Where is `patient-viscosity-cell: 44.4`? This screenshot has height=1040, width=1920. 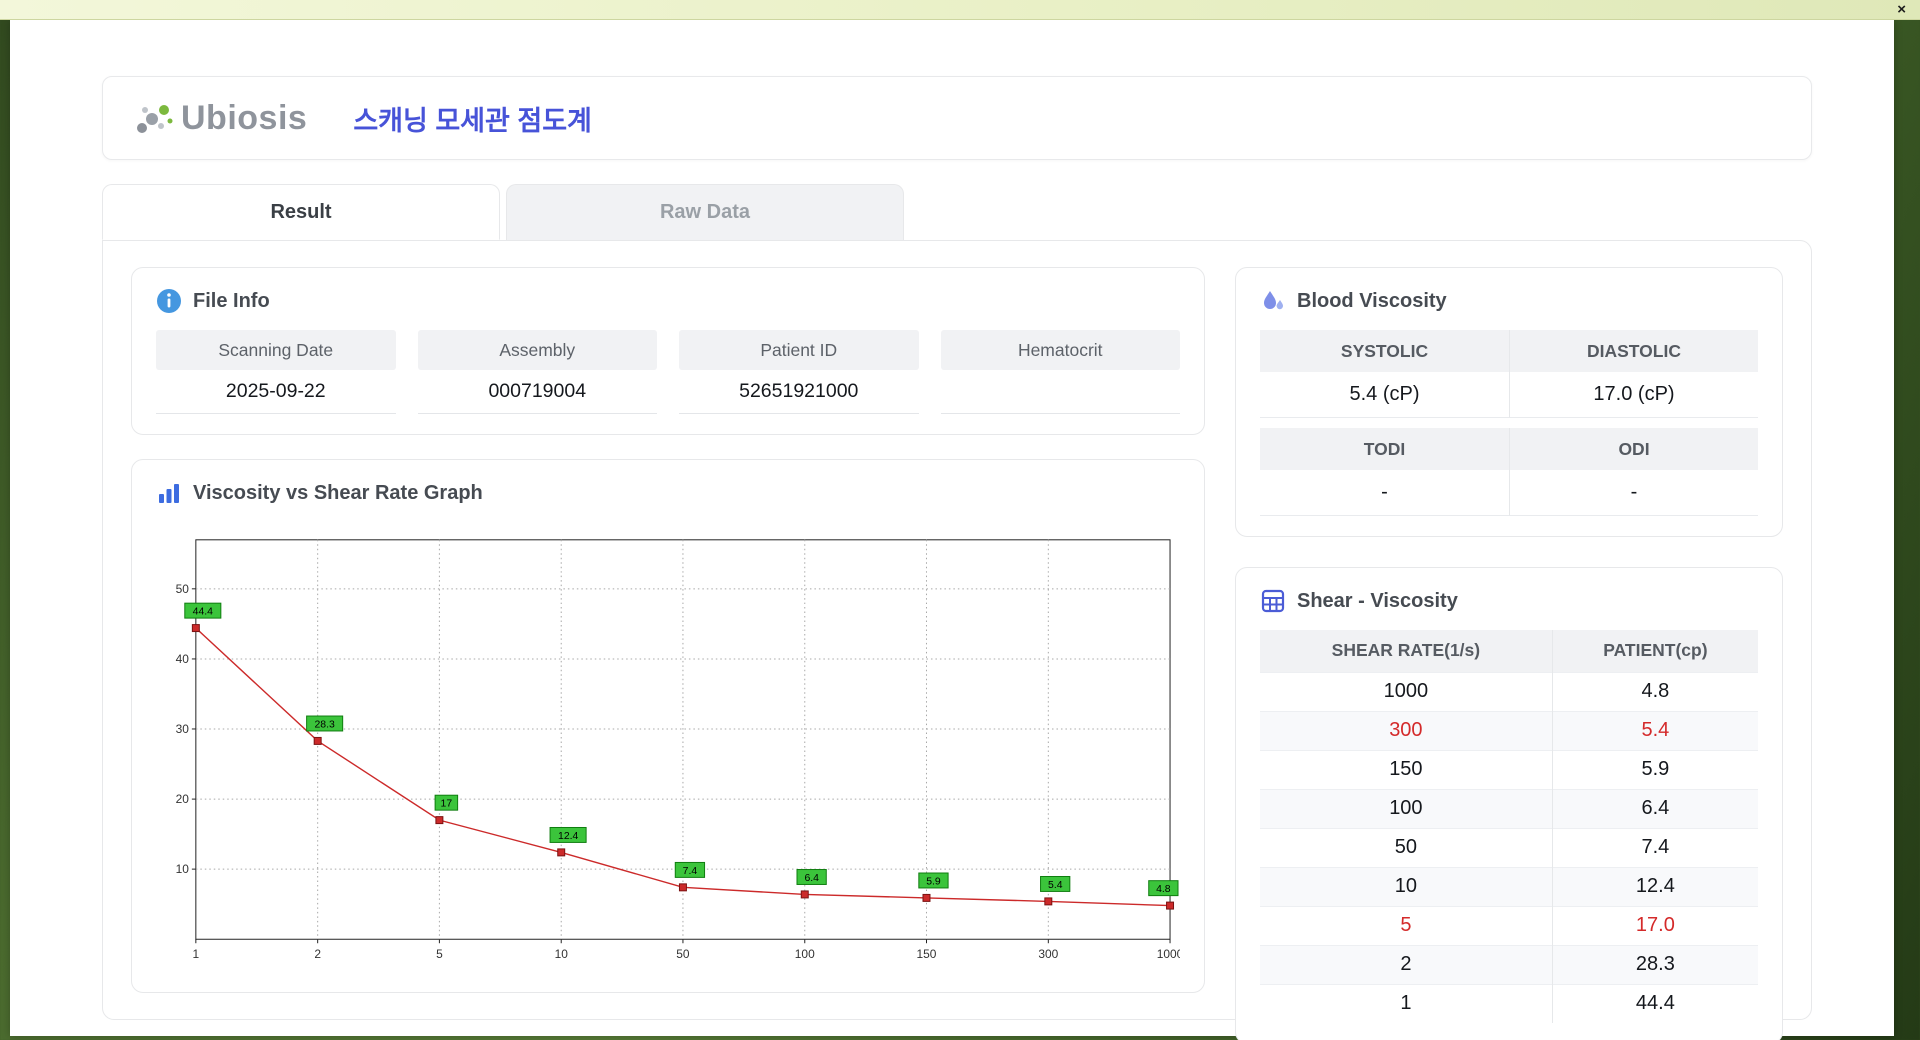
patient-viscosity-cell: 44.4 is located at coordinates (1654, 1003).